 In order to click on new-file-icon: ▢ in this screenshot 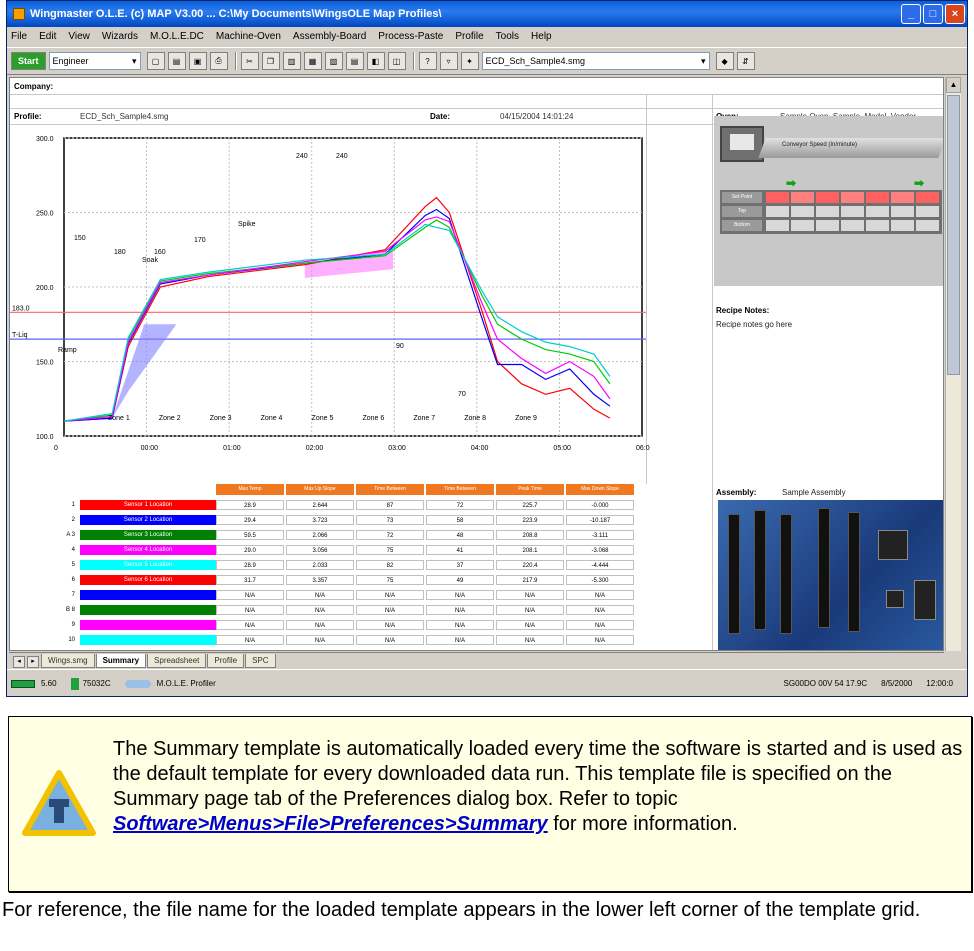, I will do `click(155, 61)`.